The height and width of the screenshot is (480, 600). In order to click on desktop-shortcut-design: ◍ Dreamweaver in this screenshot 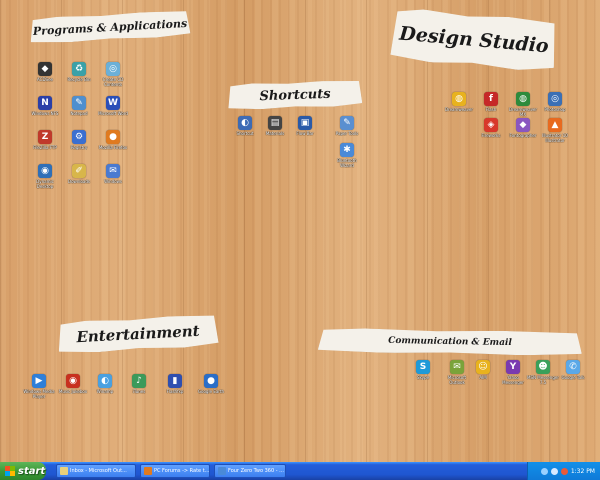, I will do `click(459, 102)`.